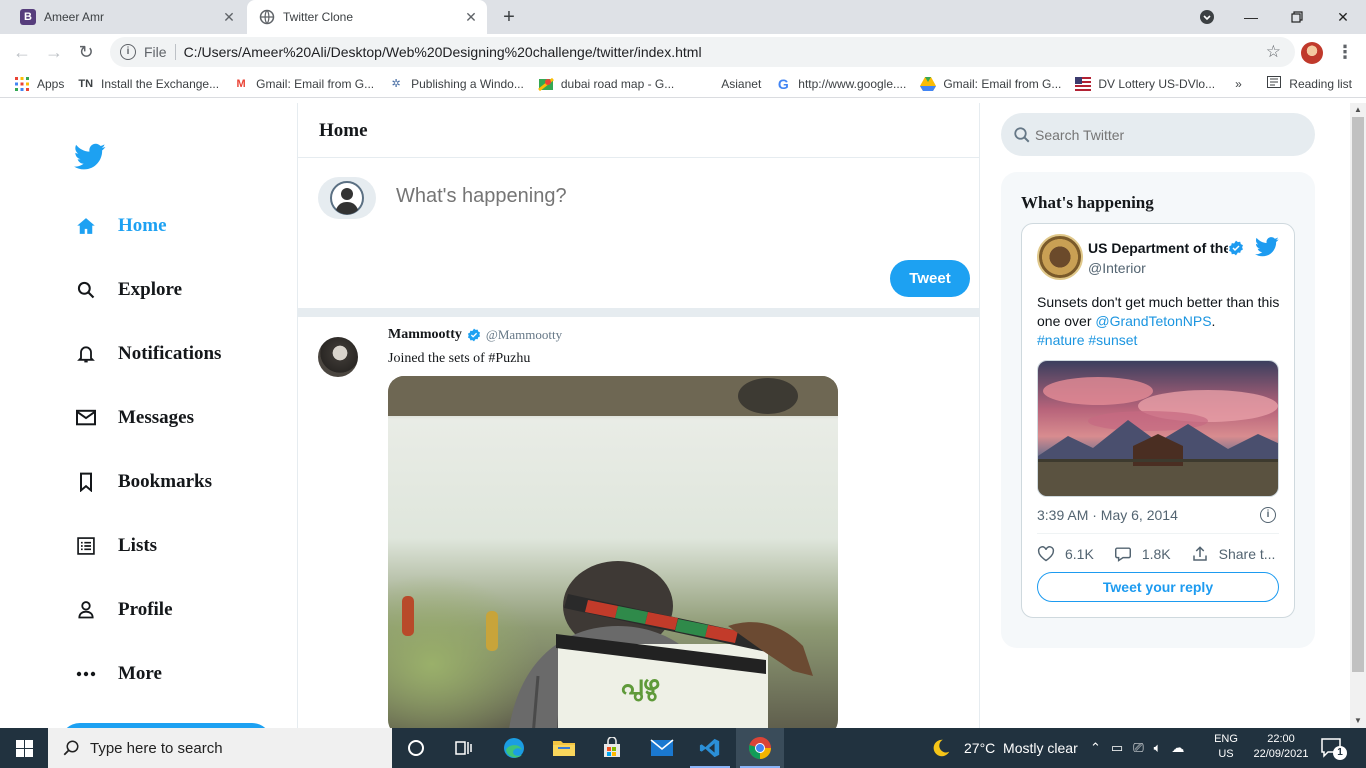  What do you see at coordinates (741, 83) in the screenshot?
I see `bookmark-label: Asianet` at bounding box center [741, 83].